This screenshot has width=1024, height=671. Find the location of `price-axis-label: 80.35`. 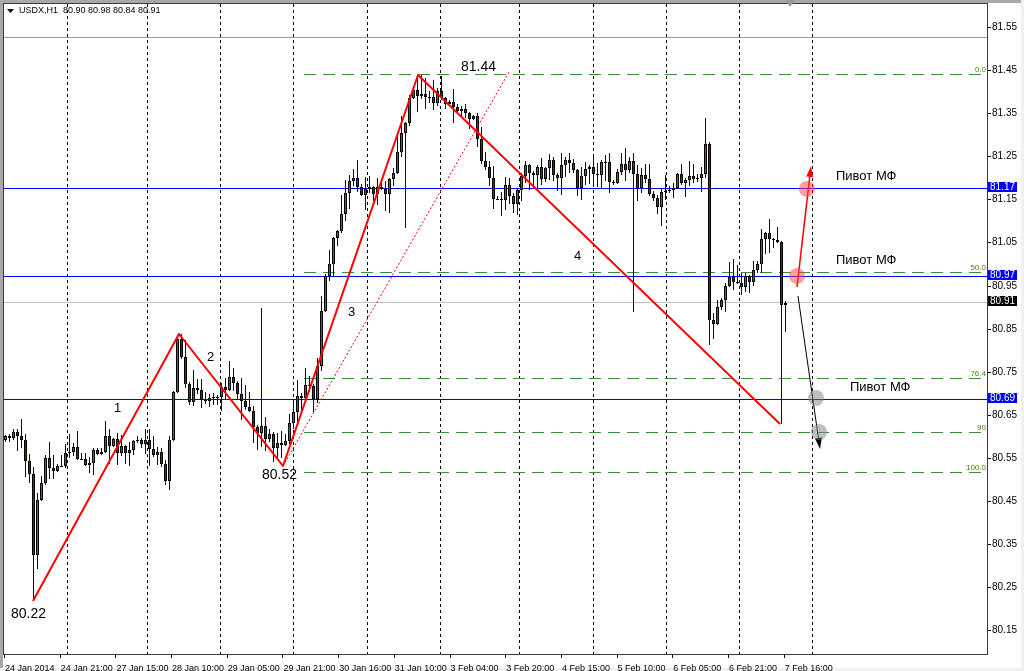

price-axis-label: 80.35 is located at coordinates (1005, 544).